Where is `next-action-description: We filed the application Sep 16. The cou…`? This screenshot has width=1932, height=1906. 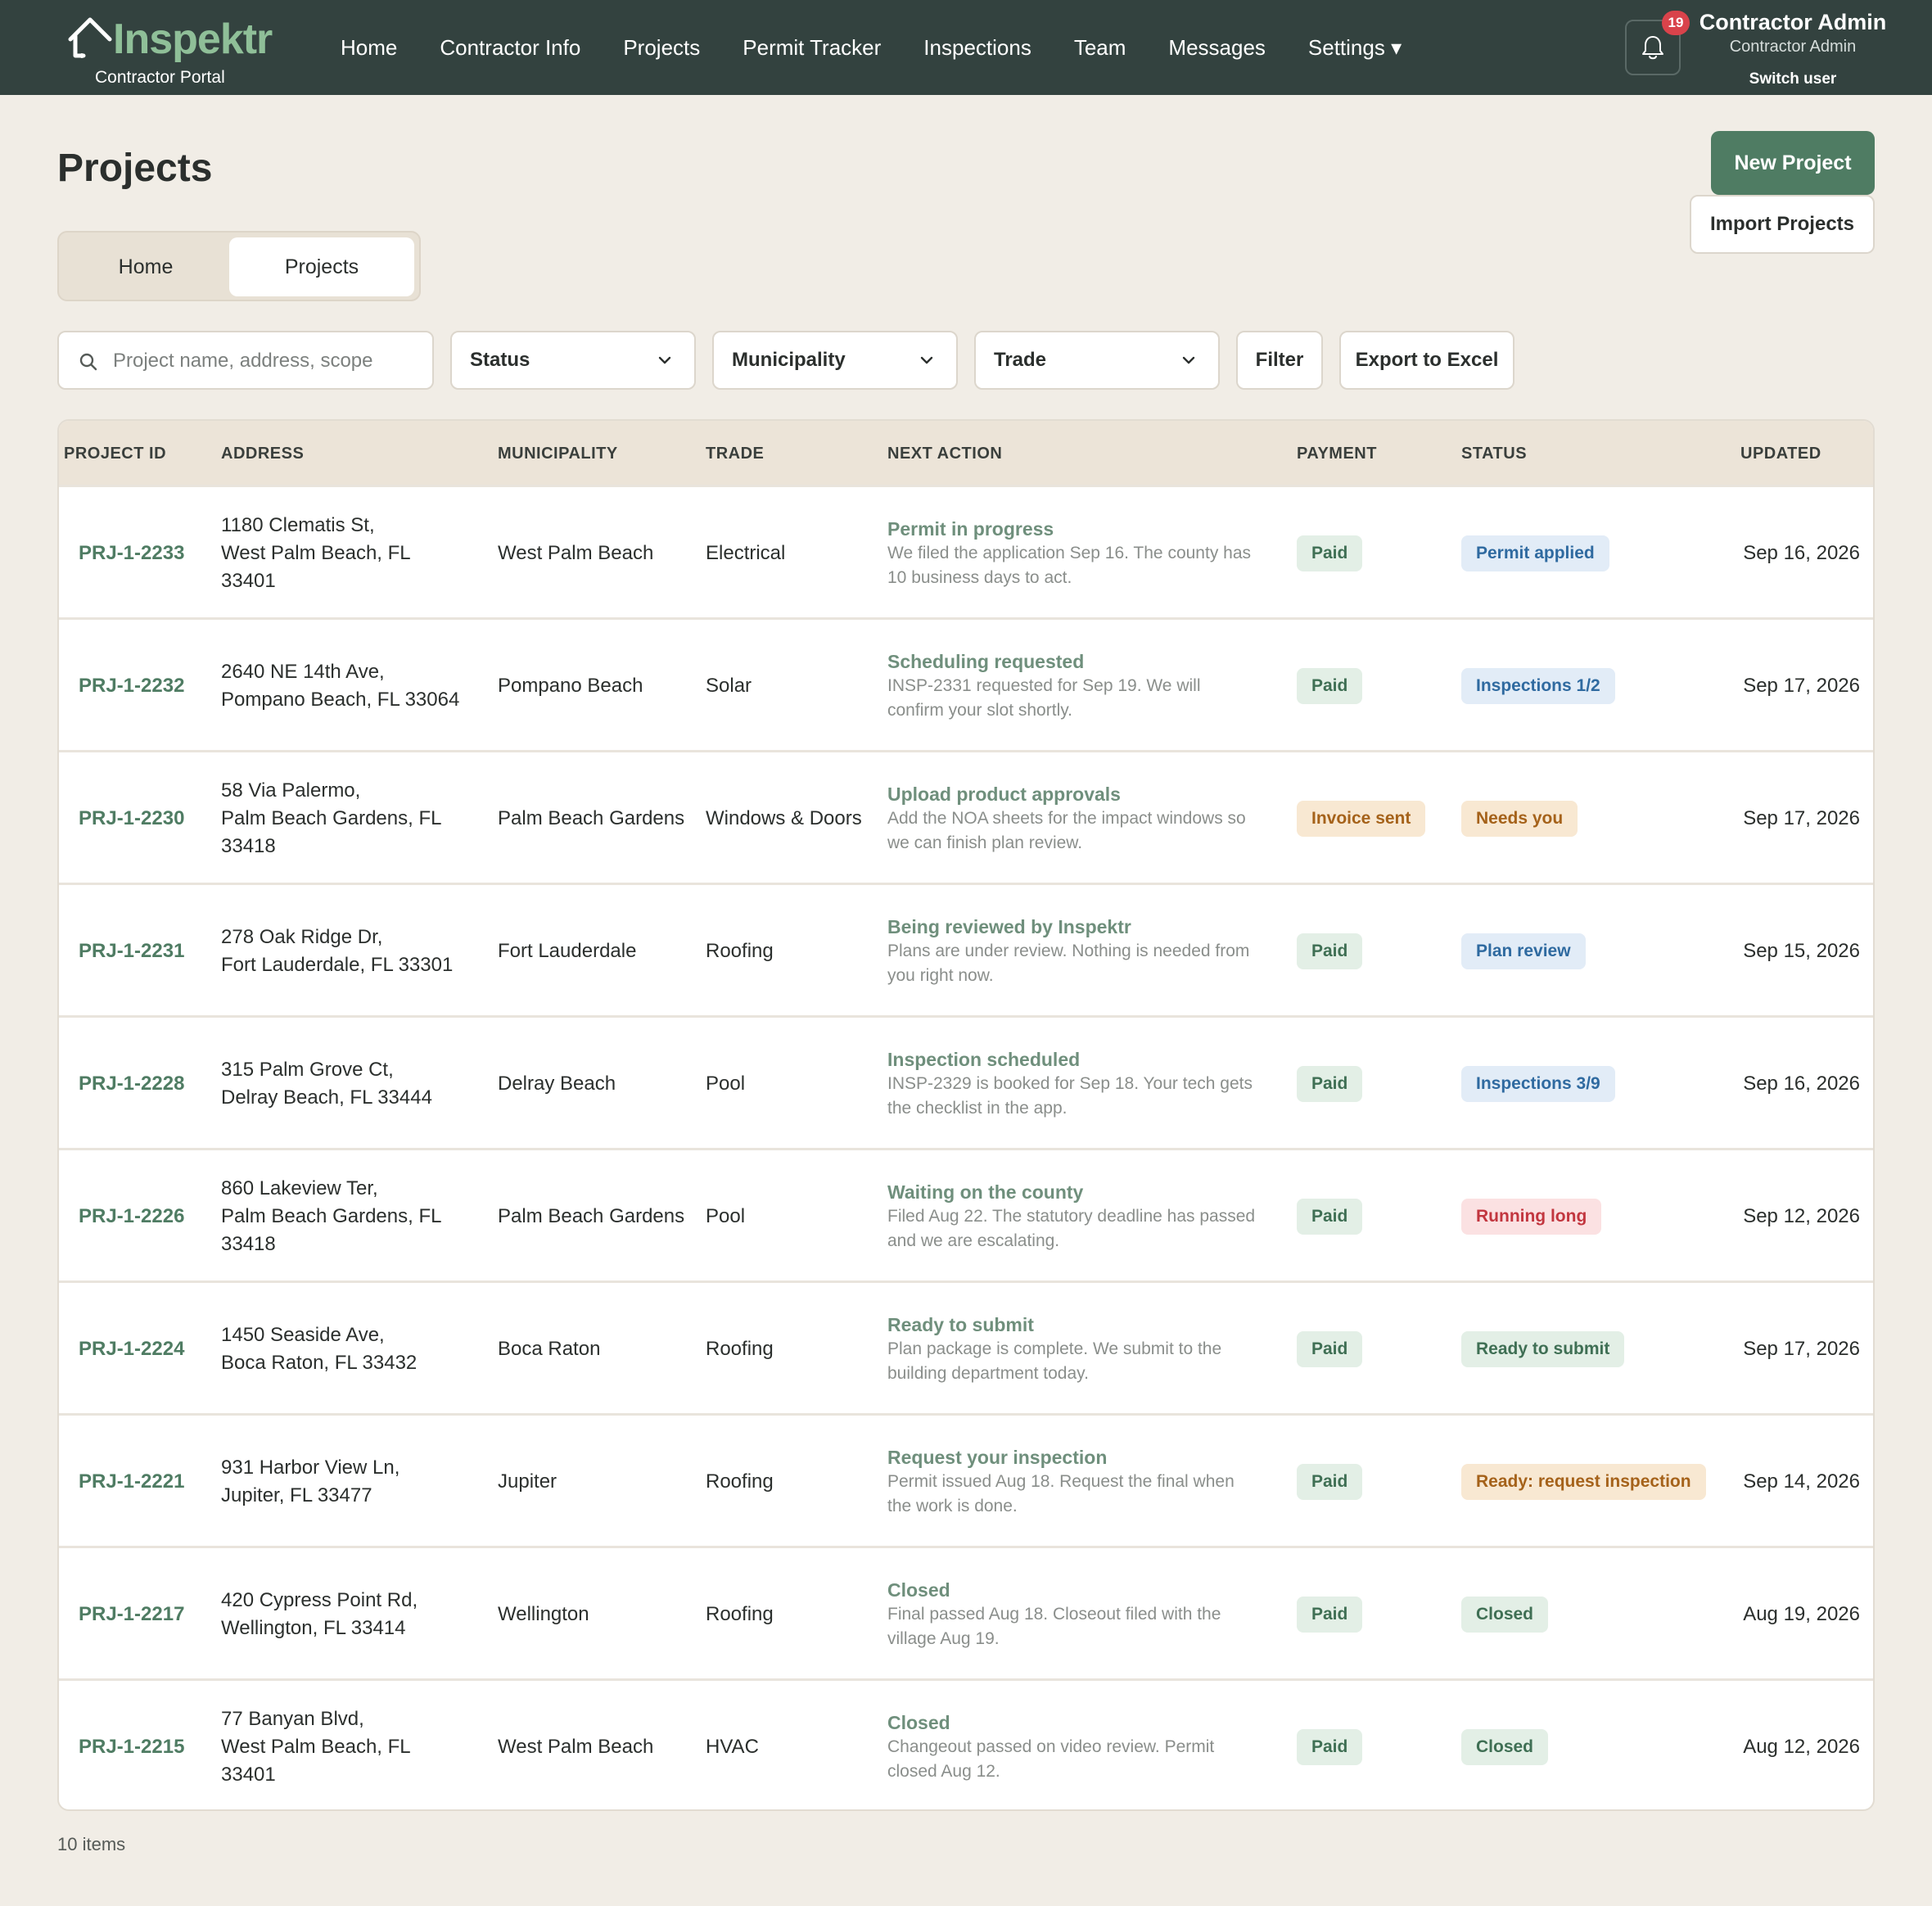
next-action-description: We filed the application Sep 16. The cou… is located at coordinates (1069, 565).